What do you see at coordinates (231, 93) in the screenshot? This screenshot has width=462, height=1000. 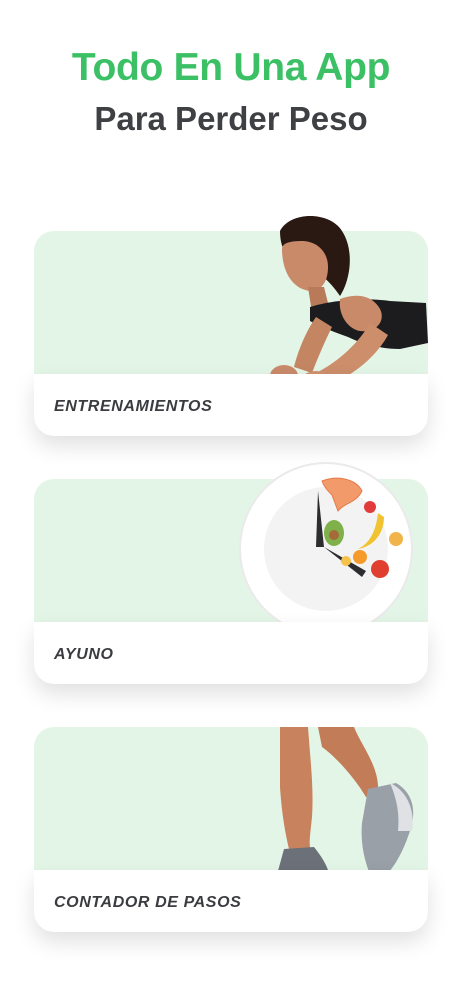 I see `hero-header: Todo En Una App Para Perder Peso` at bounding box center [231, 93].